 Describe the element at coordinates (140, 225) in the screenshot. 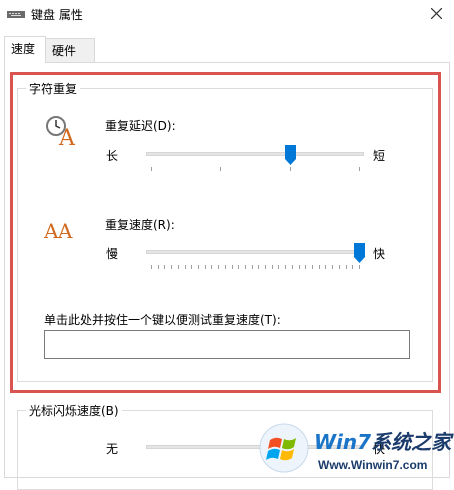

I see `repeat-rate-label: 重复速度(R):` at that location.